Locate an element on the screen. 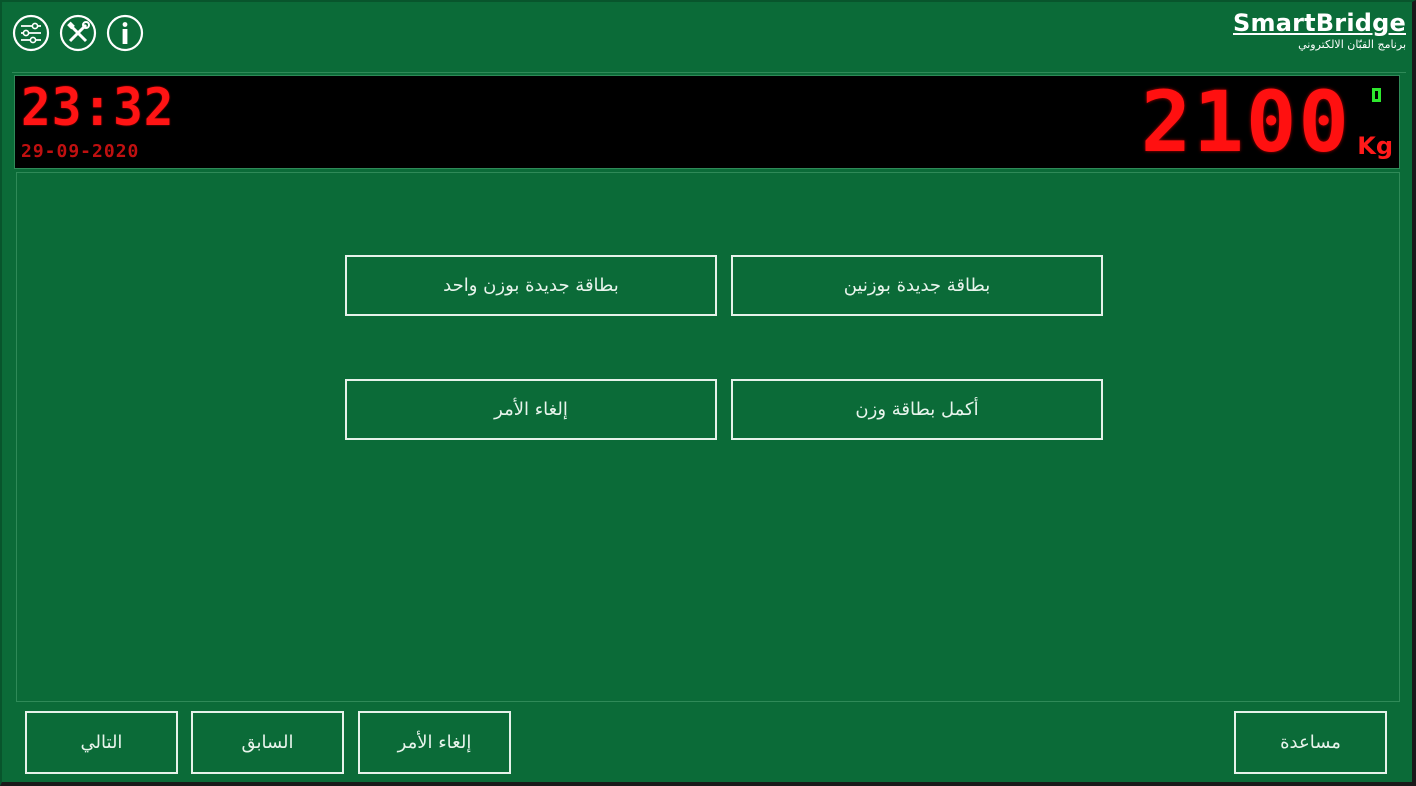 The image size is (1416, 786). clock-date: 29-09-2020 is located at coordinates (80, 151).